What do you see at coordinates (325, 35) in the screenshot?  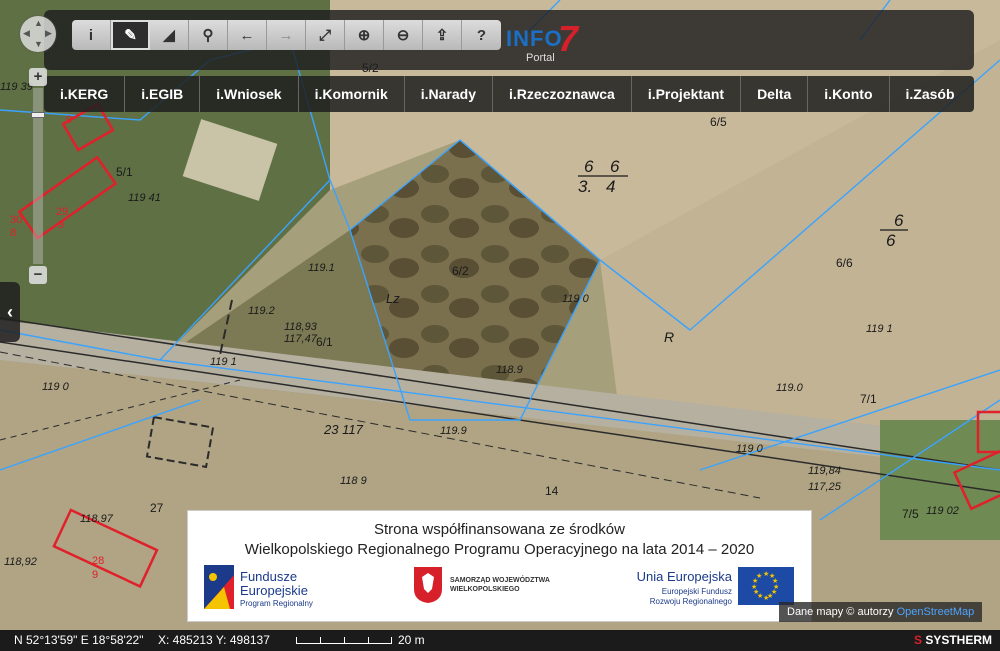 I see `full-extent-button: ⤢` at bounding box center [325, 35].